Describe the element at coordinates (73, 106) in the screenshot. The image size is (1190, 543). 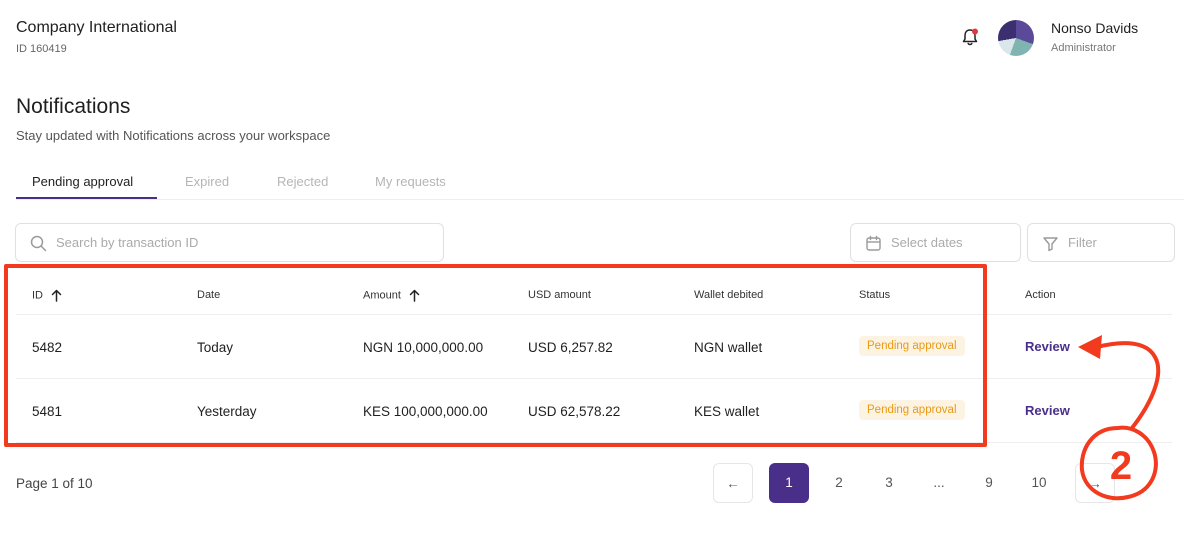
I see `page-title: Notifications` at that location.